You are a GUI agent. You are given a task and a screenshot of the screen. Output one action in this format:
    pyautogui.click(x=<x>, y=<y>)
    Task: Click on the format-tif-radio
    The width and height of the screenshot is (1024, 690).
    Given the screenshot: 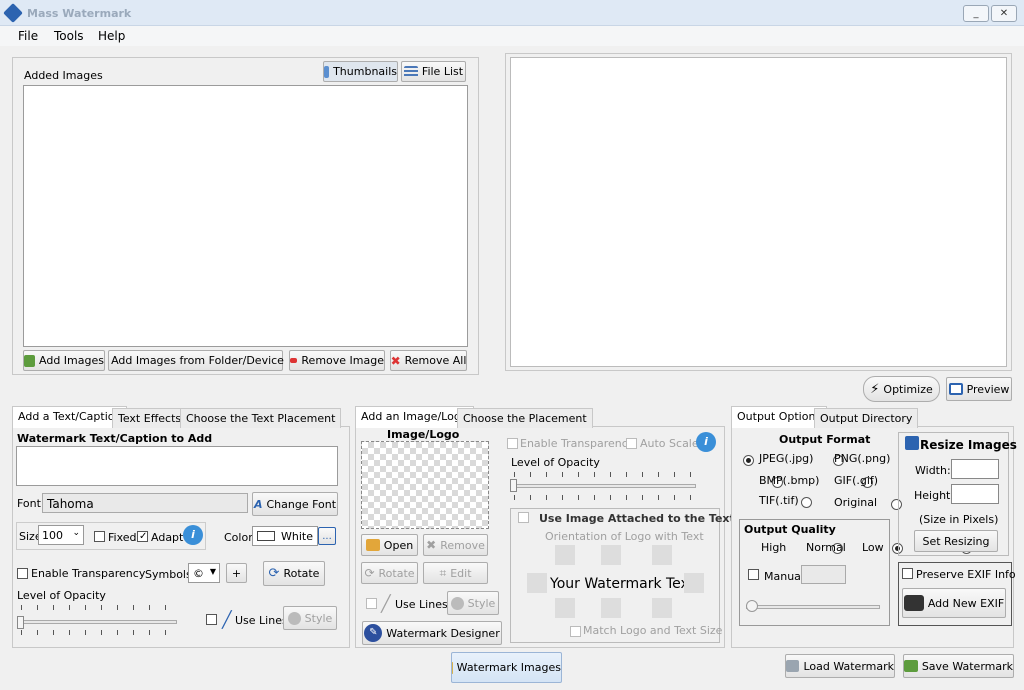 What is the action you would take?
    pyautogui.click(x=806, y=502)
    